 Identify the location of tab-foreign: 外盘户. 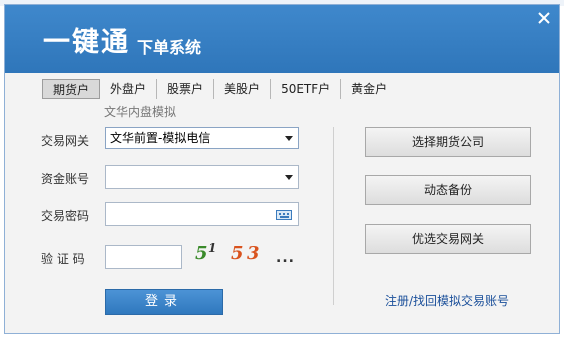
(129, 89).